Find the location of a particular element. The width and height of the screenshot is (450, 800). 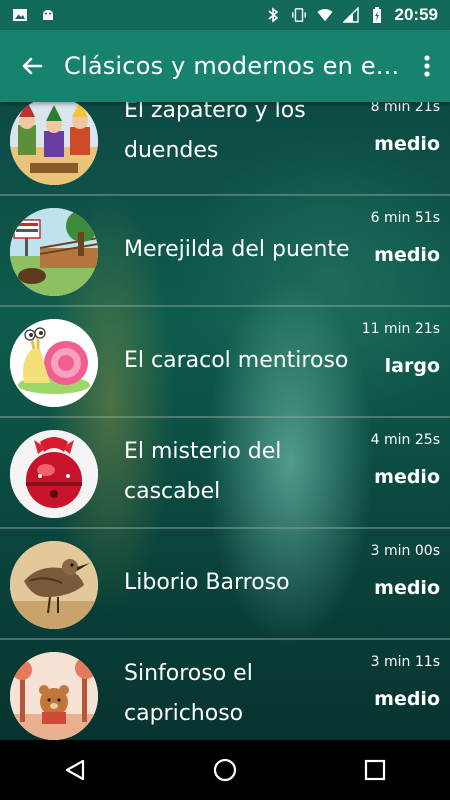

story-title: Merejilda del puente is located at coordinates (239, 250).